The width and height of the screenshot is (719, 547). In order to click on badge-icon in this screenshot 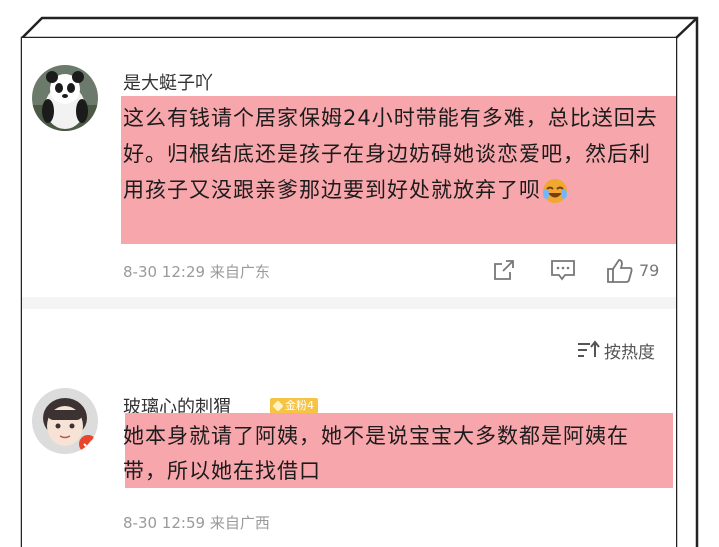, I will do `click(278, 406)`.